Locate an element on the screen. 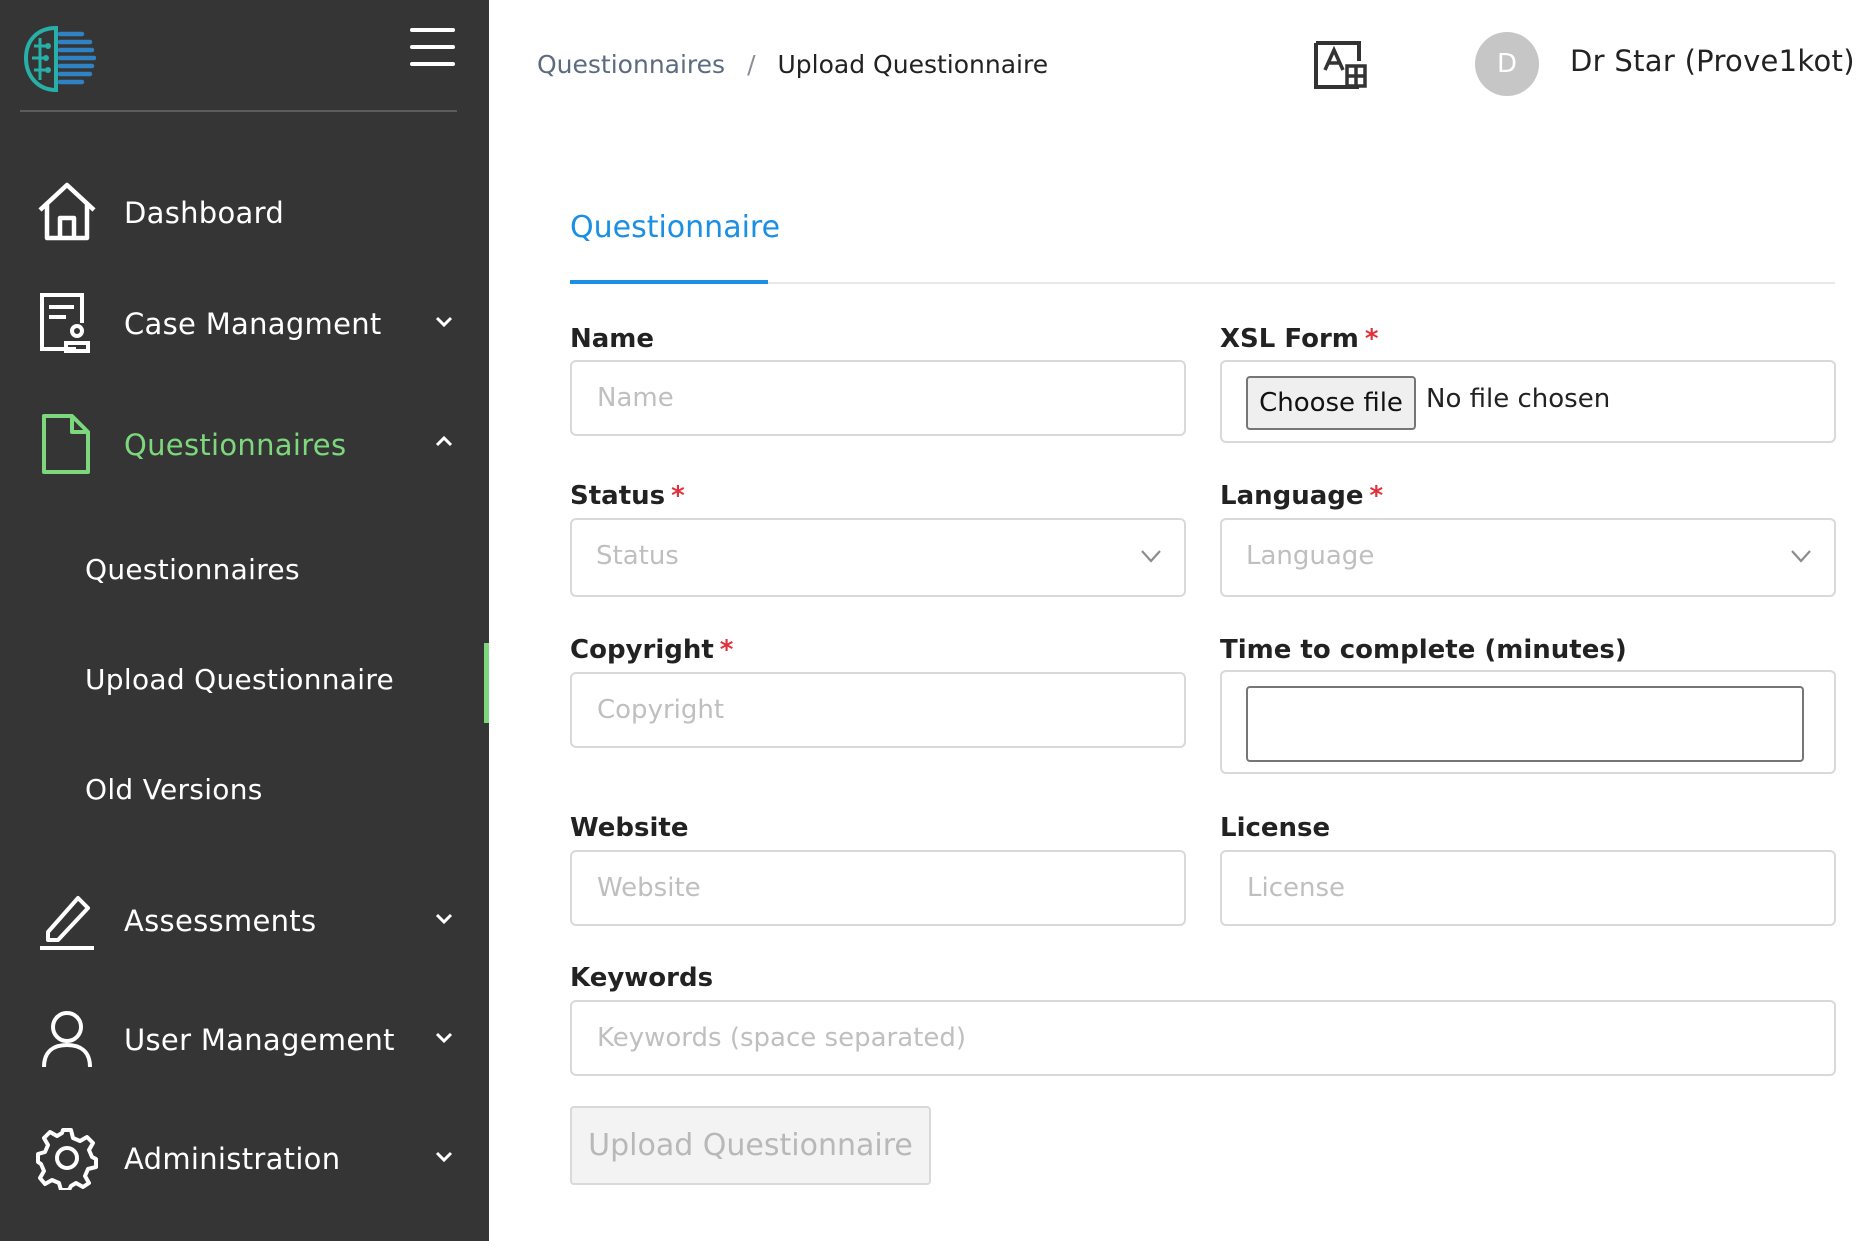  avatar: D is located at coordinates (1507, 64).